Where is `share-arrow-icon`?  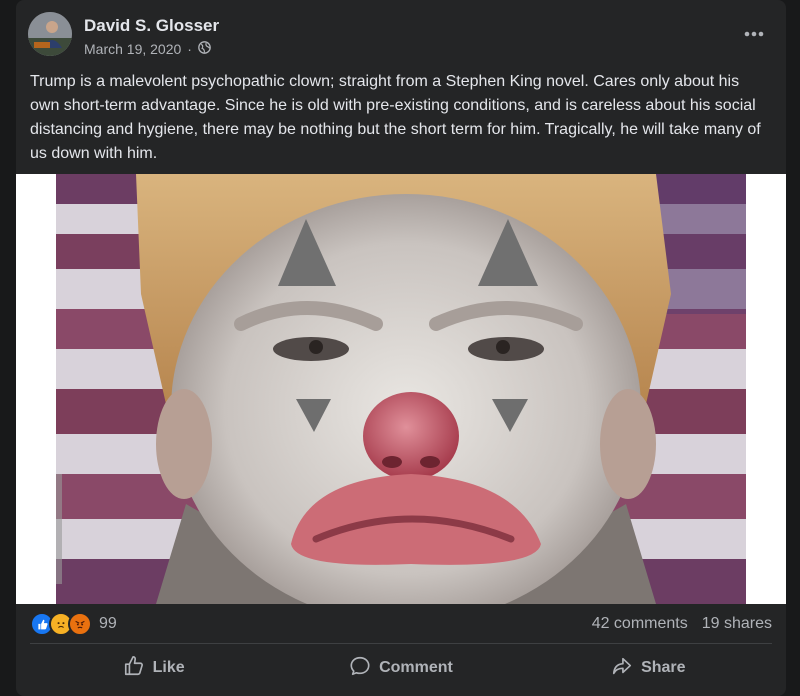 share-arrow-icon is located at coordinates (622, 668).